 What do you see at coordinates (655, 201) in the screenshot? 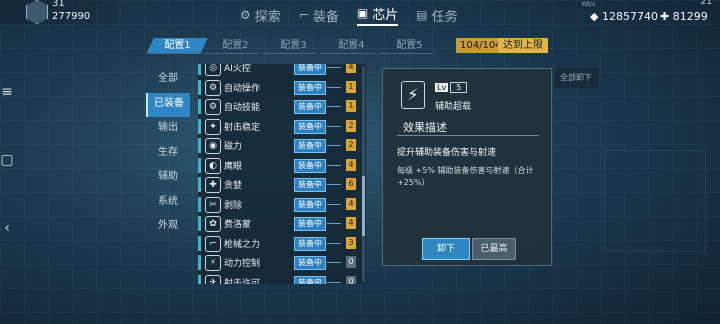
I see `background-decoration` at bounding box center [655, 201].